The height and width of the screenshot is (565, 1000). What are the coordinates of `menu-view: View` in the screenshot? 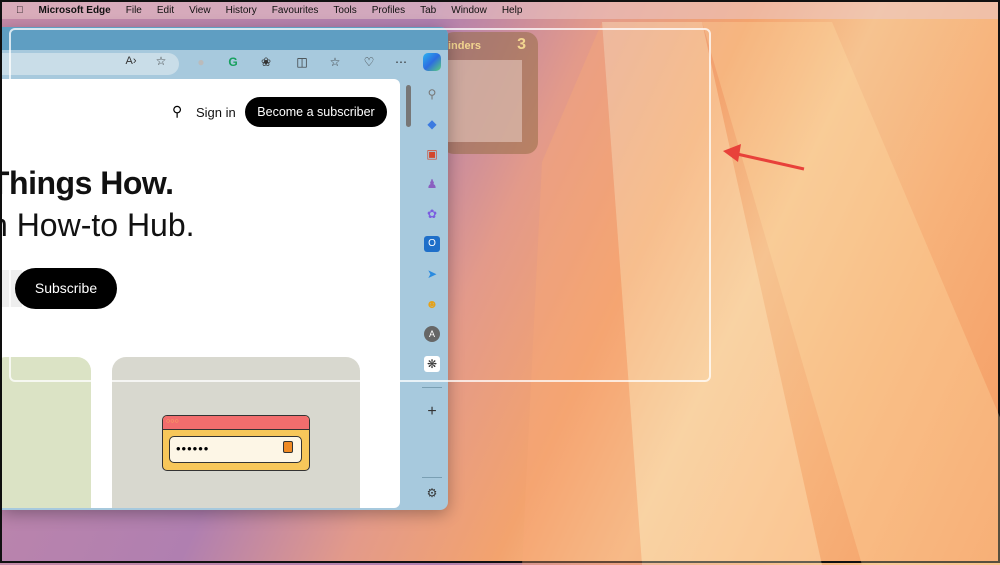 It's located at (200, 10).